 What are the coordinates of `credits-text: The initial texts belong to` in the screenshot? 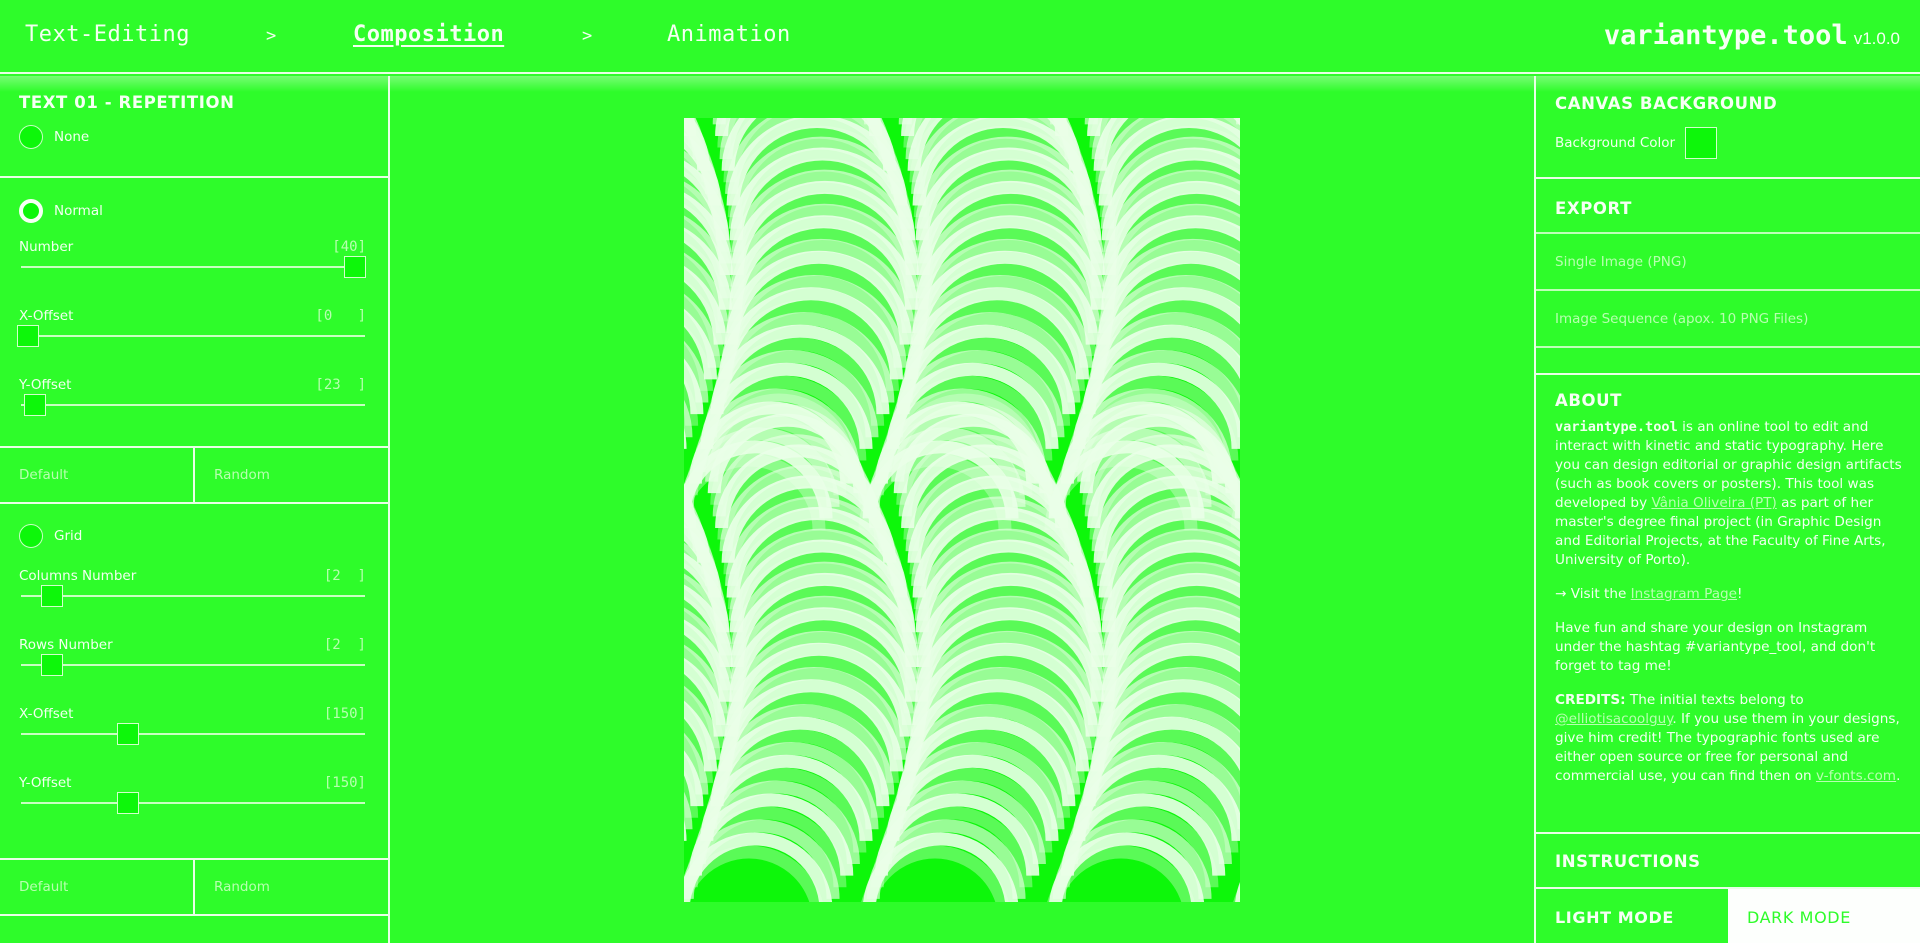 It's located at (1714, 700).